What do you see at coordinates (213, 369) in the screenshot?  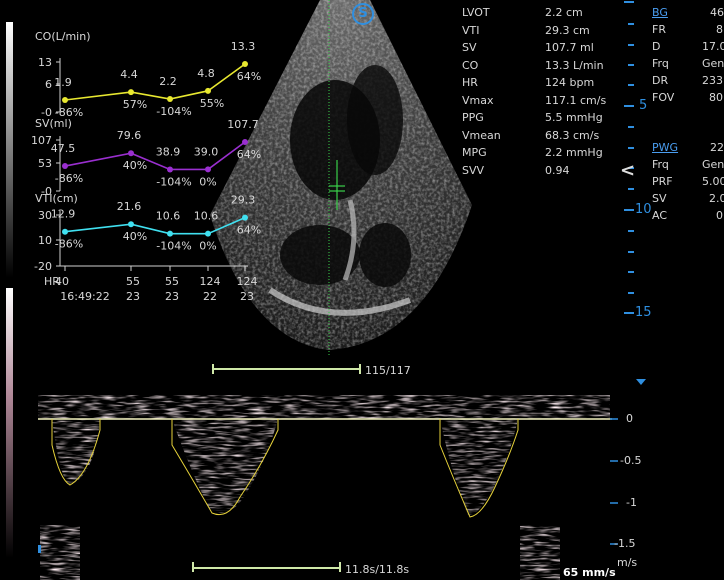 I see `frame-scrubber-start` at bounding box center [213, 369].